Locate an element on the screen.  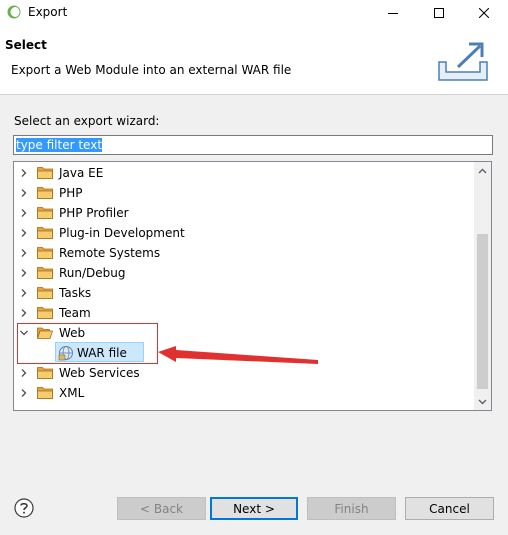
tree-item-label: PHP is located at coordinates (71, 193).